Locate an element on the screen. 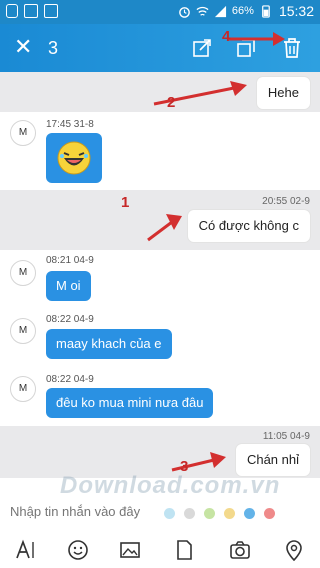  message-input is located at coordinates (85, 511).